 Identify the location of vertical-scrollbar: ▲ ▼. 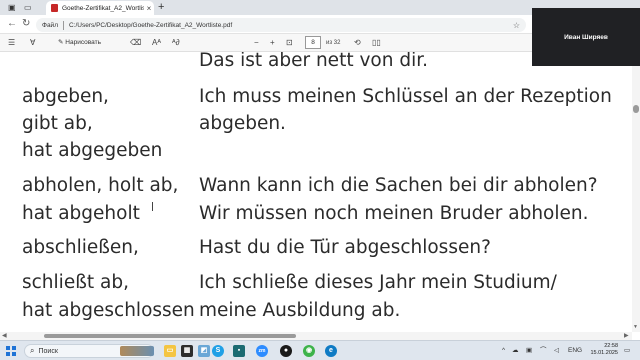
(636, 192).